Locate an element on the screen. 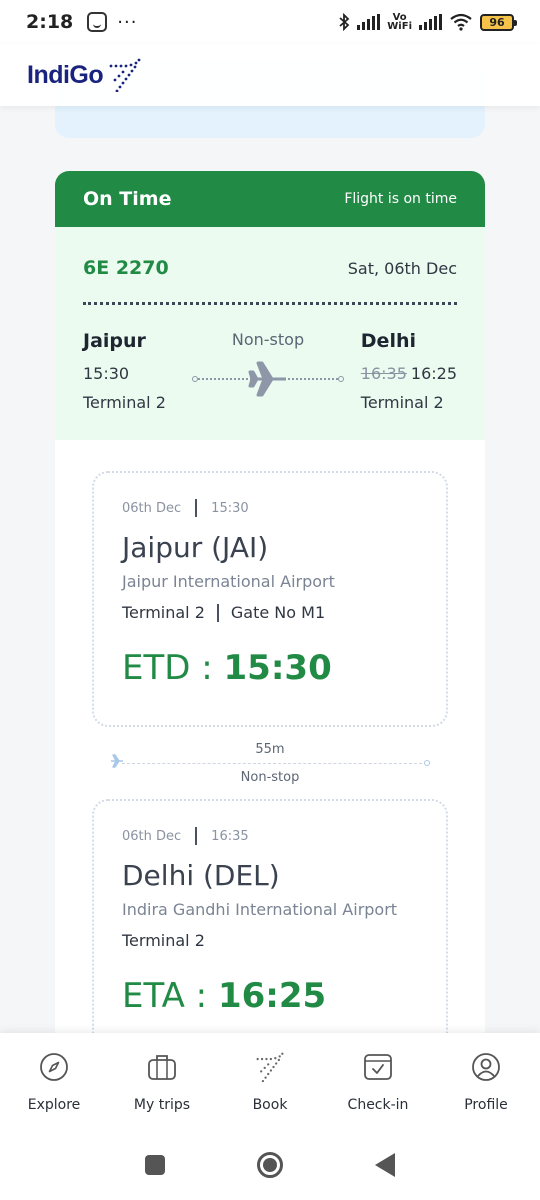  nav-my-trips-label: My trips is located at coordinates (162, 1105).